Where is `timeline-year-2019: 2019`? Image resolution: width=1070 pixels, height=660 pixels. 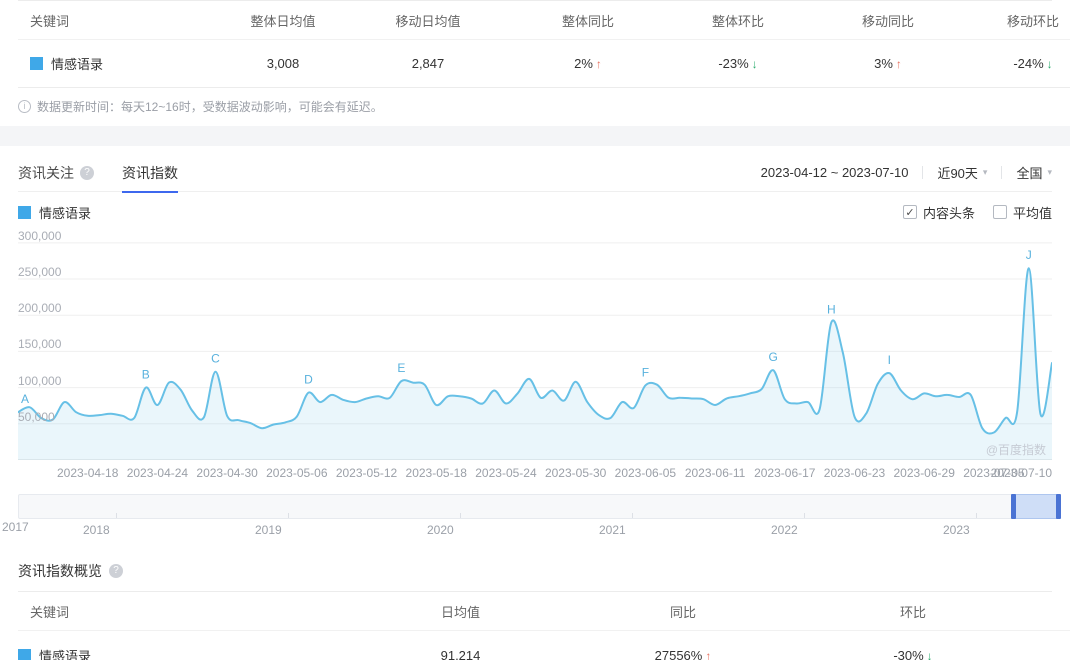 timeline-year-2019: 2019 is located at coordinates (268, 530).